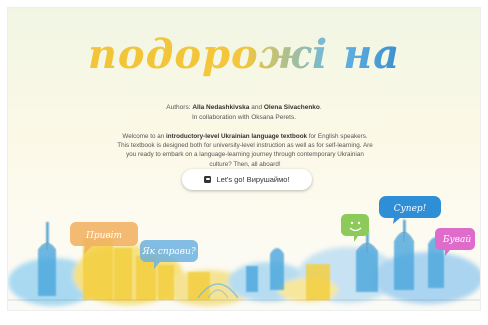 The image size is (488, 325). I want to click on collaboration-line: In collaboration with Oksana Perets., so click(244, 118).